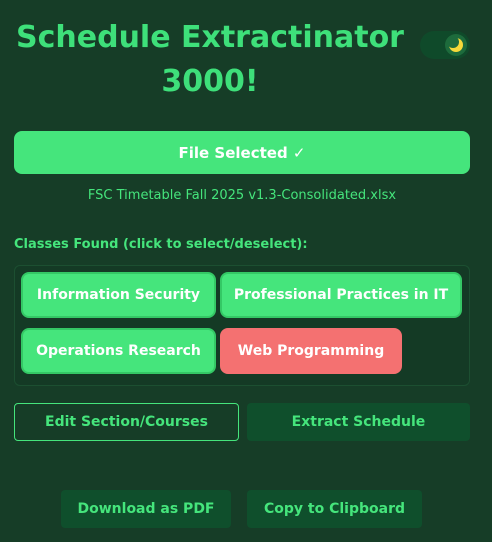 This screenshot has width=492, height=542. Describe the element at coordinates (210, 60) in the screenshot. I see `page-title: Schedule Extractinator 3000!` at that location.